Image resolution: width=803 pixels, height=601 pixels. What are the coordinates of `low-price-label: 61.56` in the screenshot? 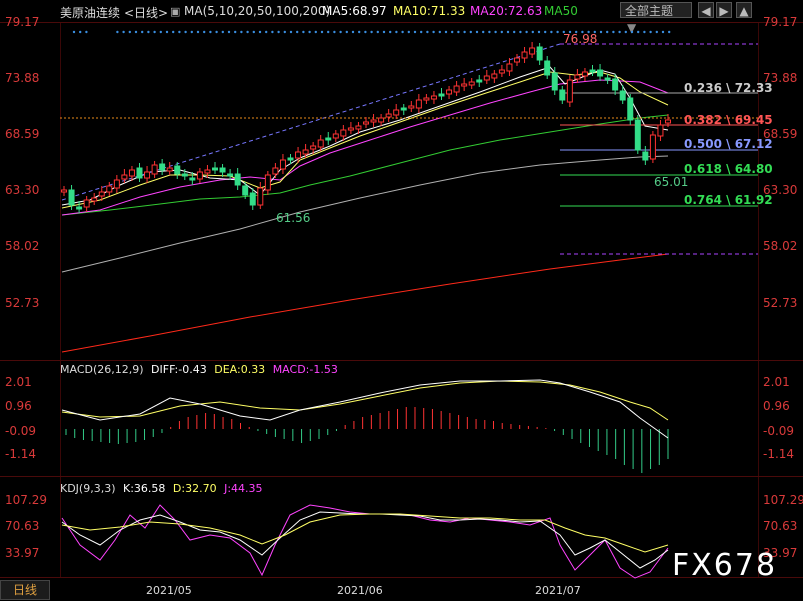 It's located at (293, 218).